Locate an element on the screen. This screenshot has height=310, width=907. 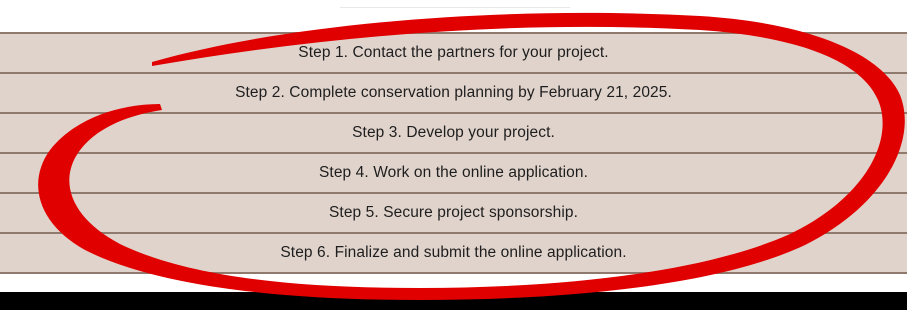
step-label: Step 4. Work on the online application. is located at coordinates (453, 172).